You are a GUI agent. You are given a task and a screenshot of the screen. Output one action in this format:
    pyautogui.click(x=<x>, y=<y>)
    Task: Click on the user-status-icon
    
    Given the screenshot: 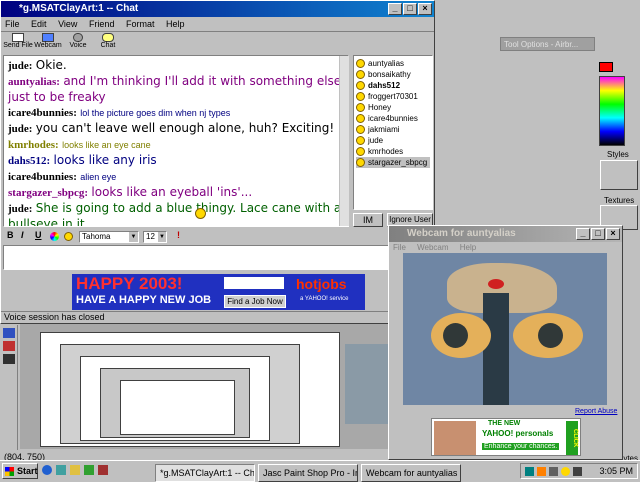 What is the action you would take?
    pyautogui.click(x=360, y=163)
    